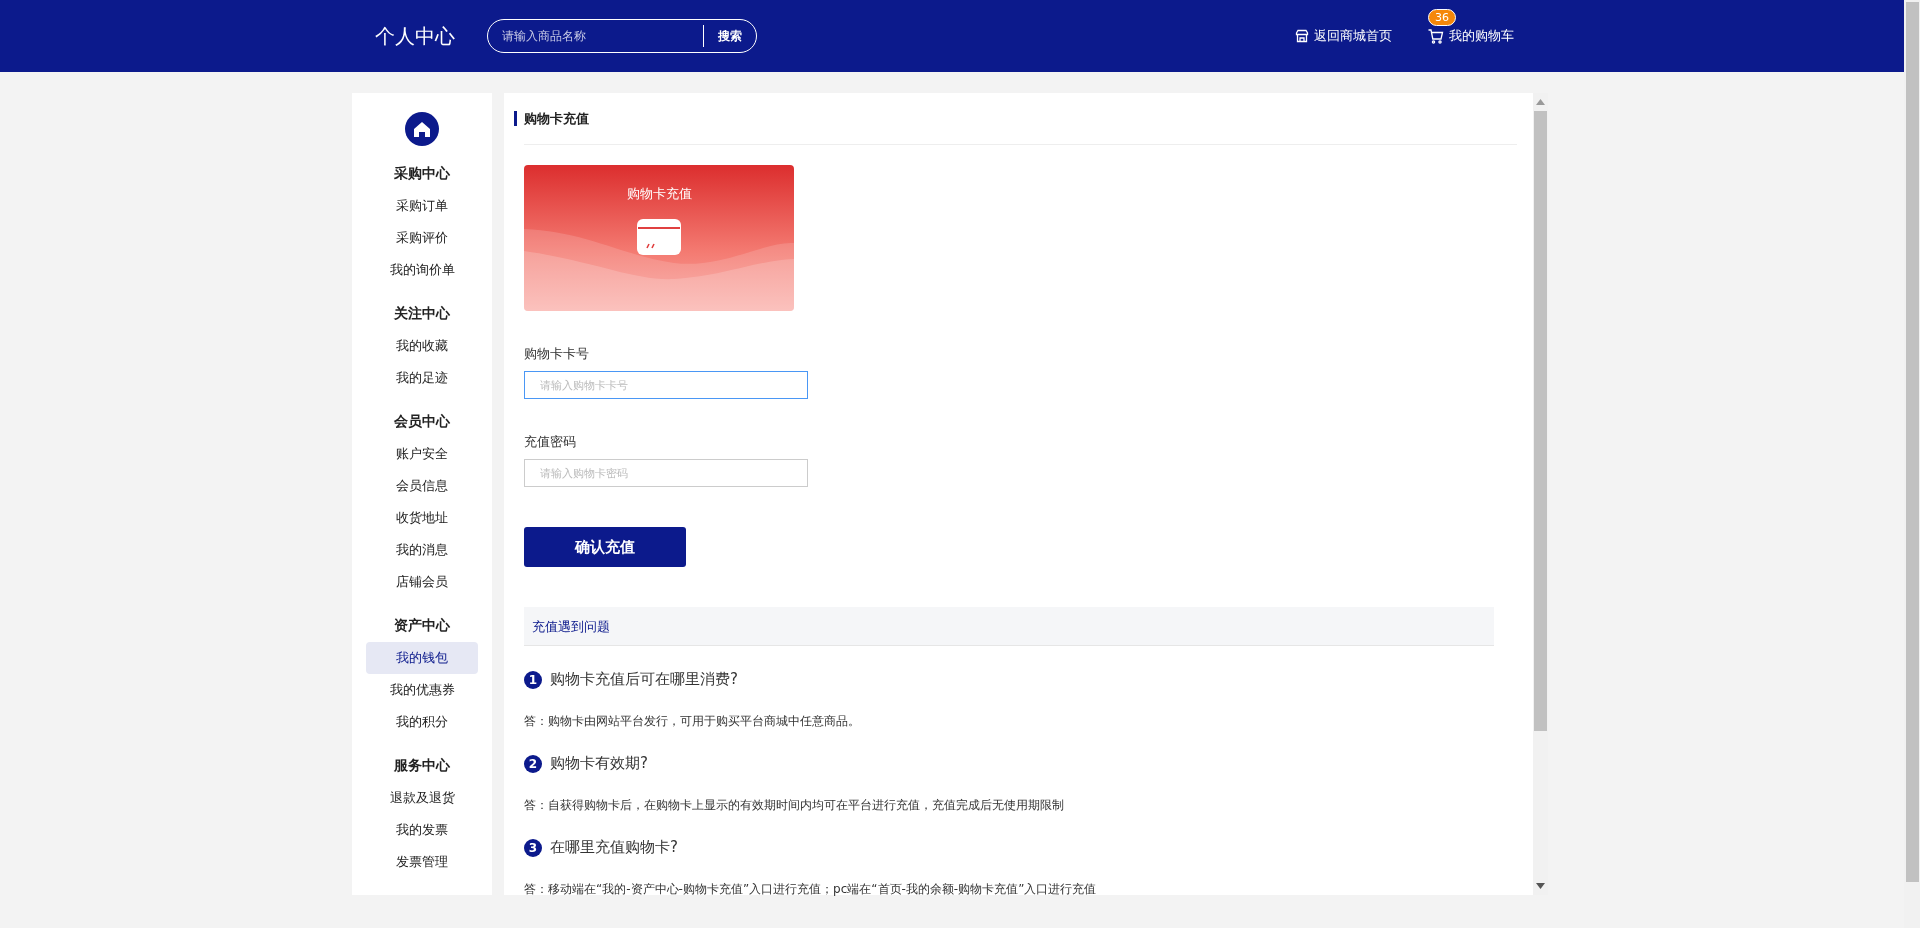  Describe the element at coordinates (1302, 36) in the screenshot. I see `store-icon` at that location.